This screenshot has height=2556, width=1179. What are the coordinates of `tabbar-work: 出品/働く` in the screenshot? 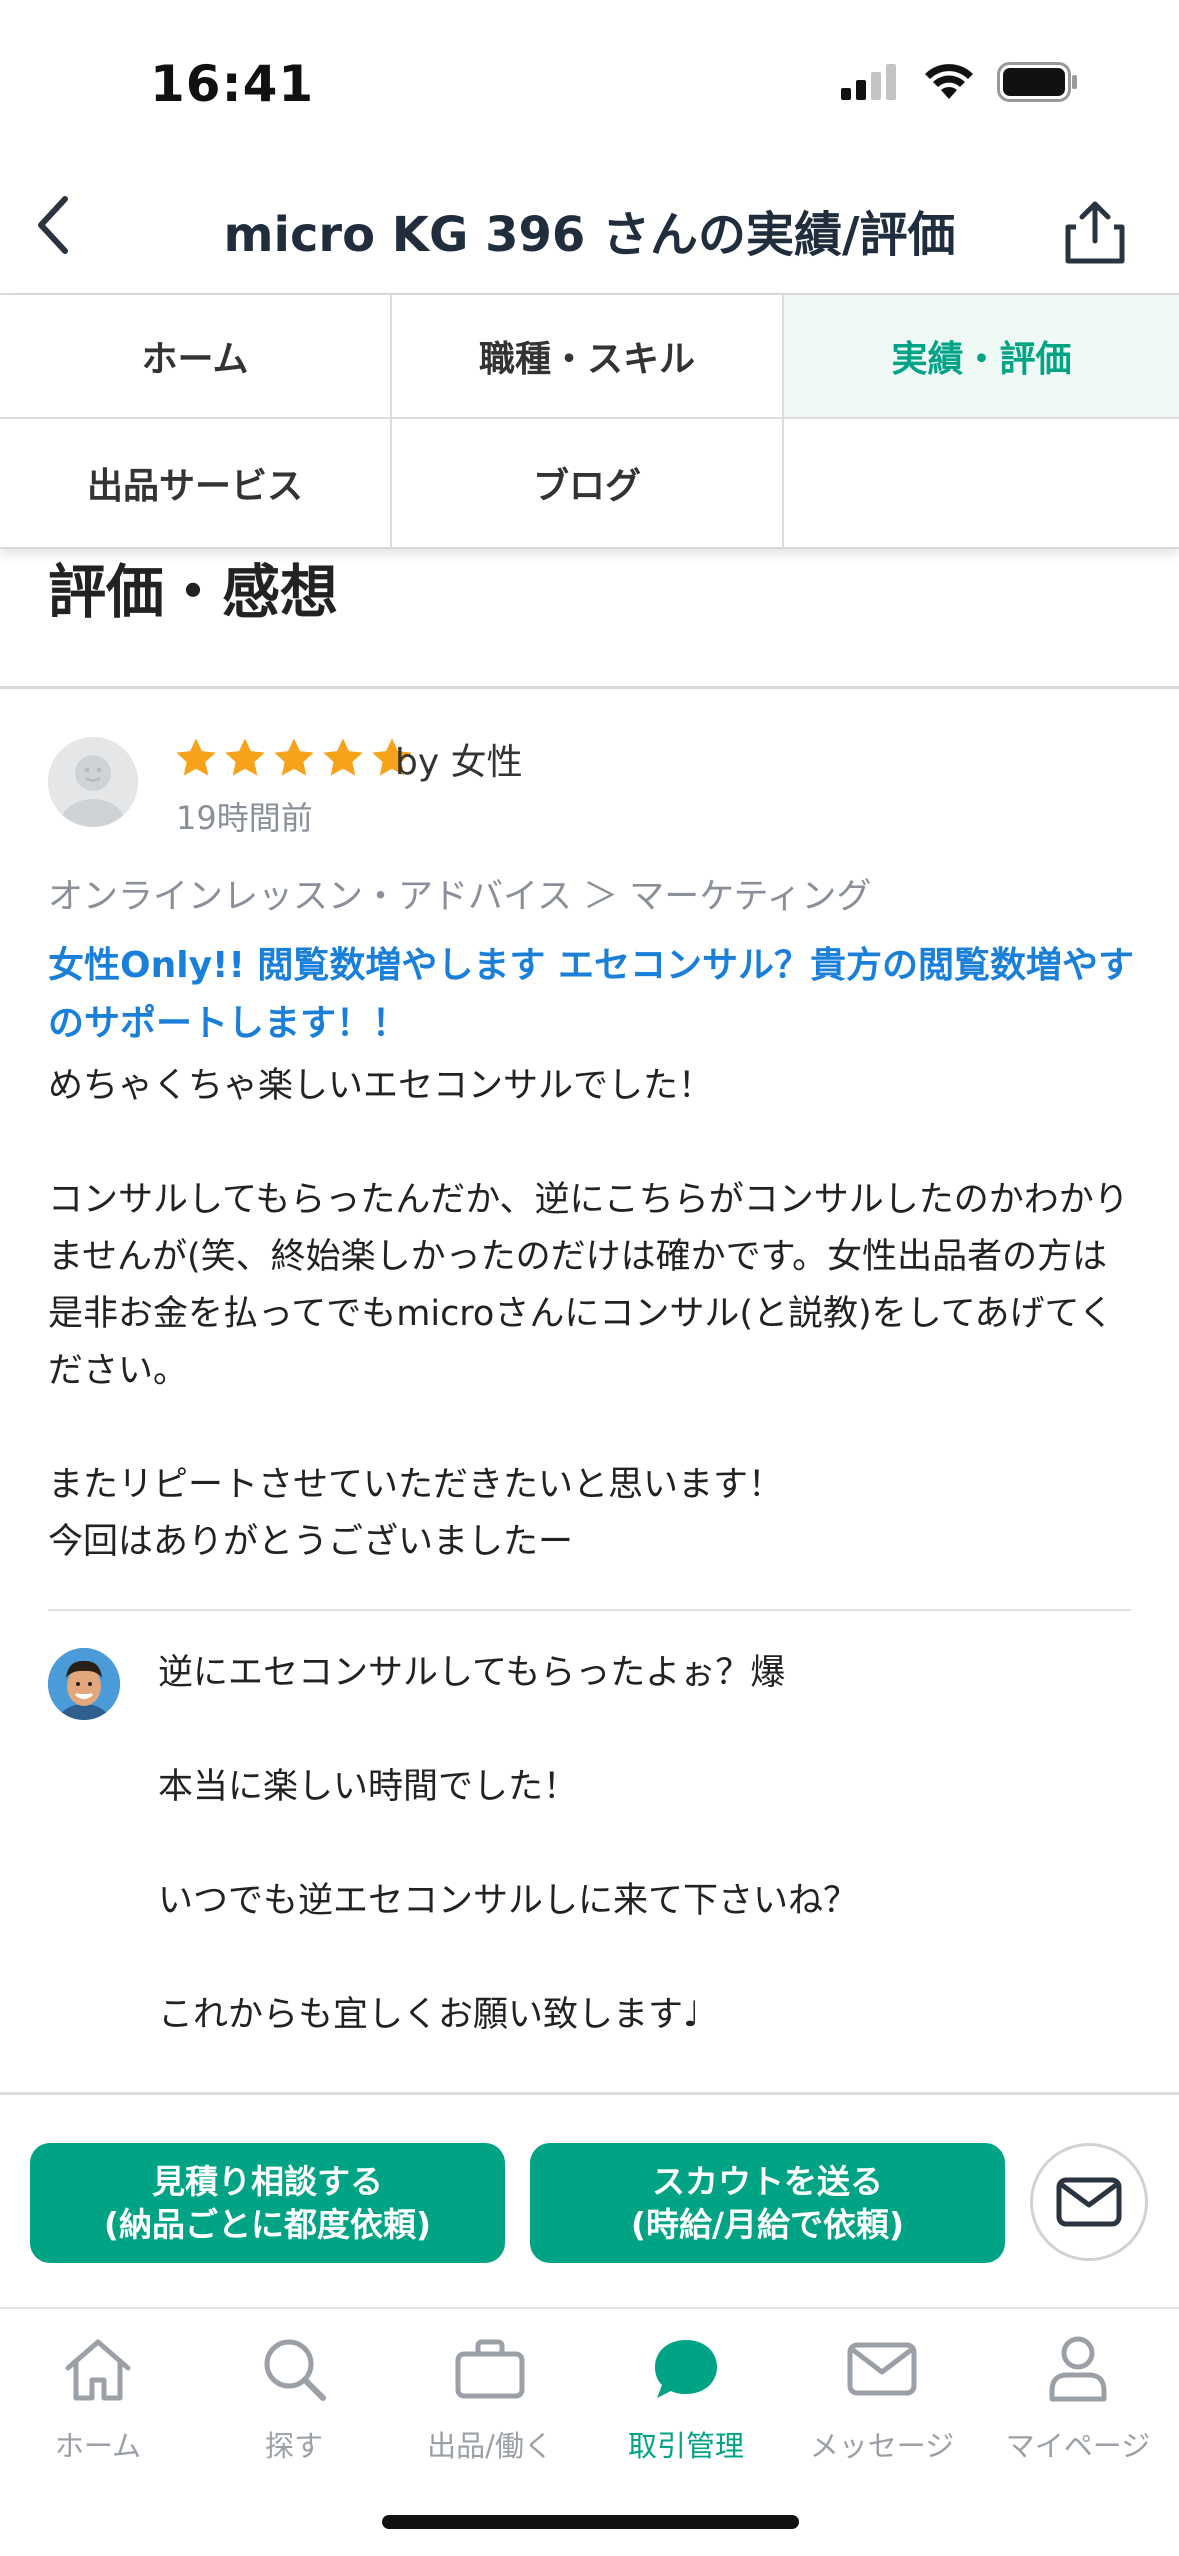 It's located at (490, 2397).